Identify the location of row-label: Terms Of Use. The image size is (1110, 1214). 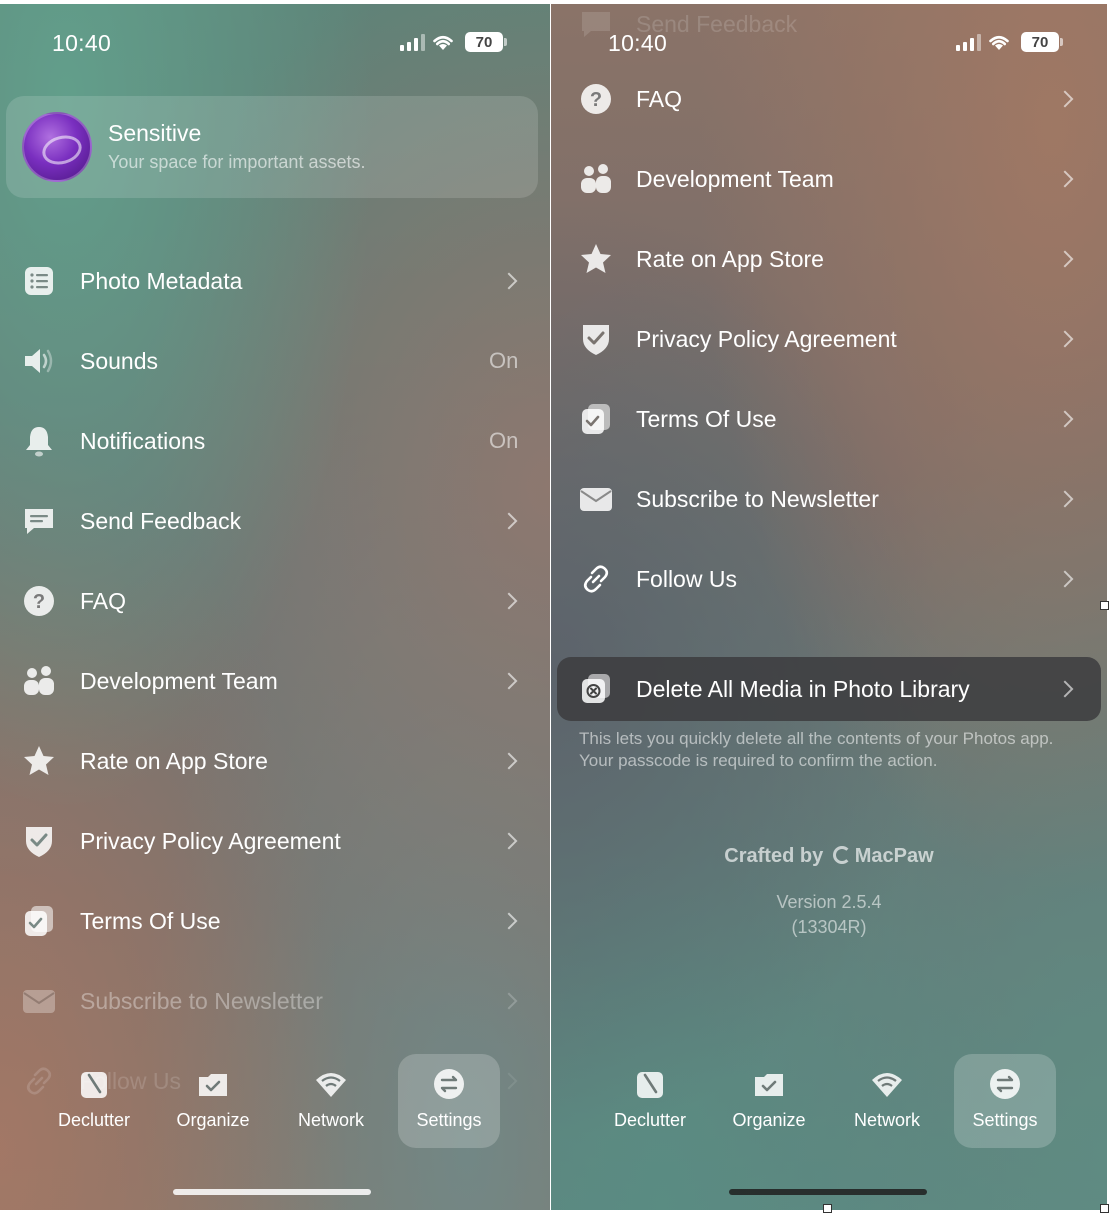
(150, 920).